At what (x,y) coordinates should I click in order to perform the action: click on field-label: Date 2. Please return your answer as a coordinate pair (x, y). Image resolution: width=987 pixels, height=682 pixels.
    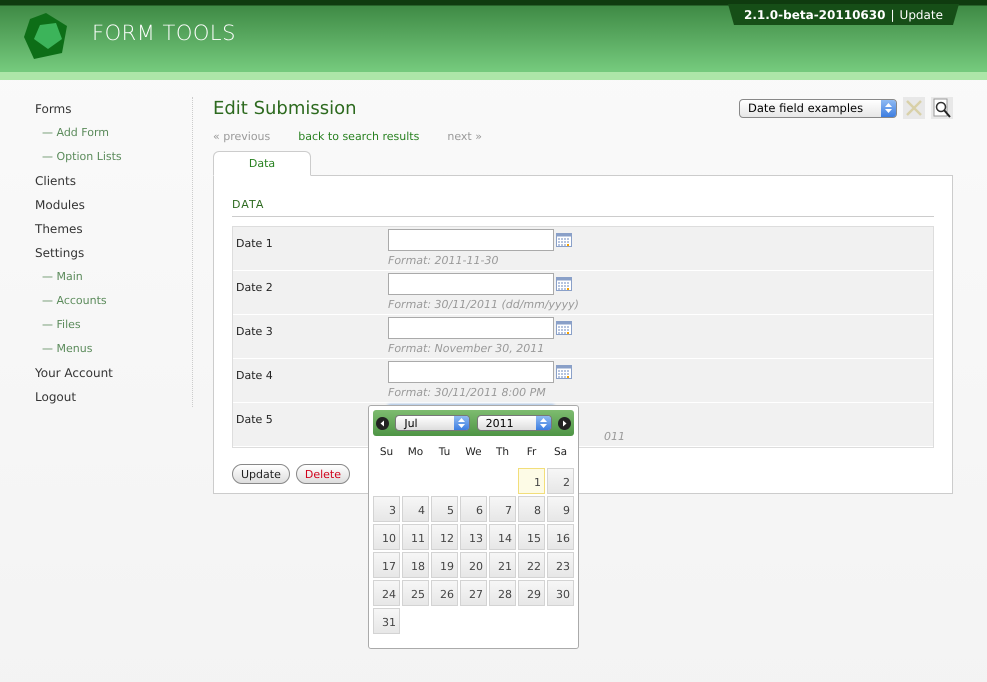
    Looking at the image, I should click on (254, 287).